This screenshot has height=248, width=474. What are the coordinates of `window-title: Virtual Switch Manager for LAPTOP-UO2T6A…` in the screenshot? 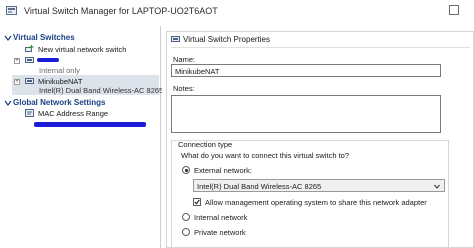 It's located at (121, 11).